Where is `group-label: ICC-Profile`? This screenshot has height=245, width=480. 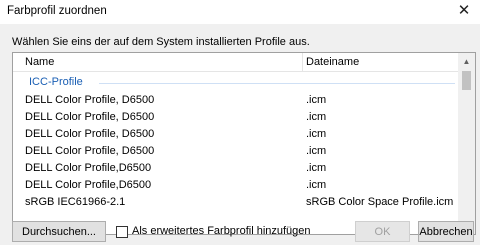
group-label: ICC-Profile is located at coordinates (56, 82).